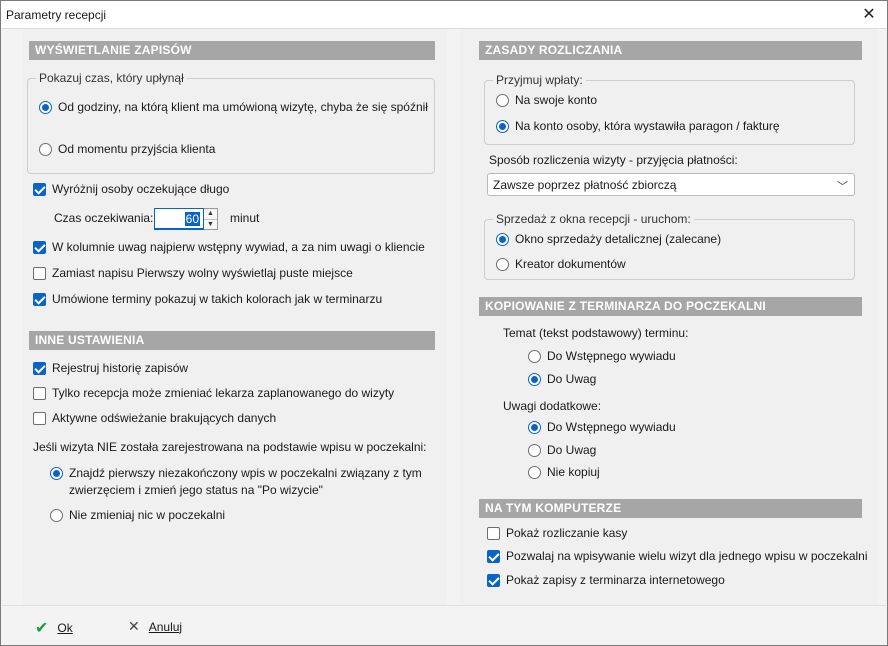 The width and height of the screenshot is (888, 646). I want to click on radio-no-change: Nie zmieniaj nic w poczekalni, so click(137, 515).